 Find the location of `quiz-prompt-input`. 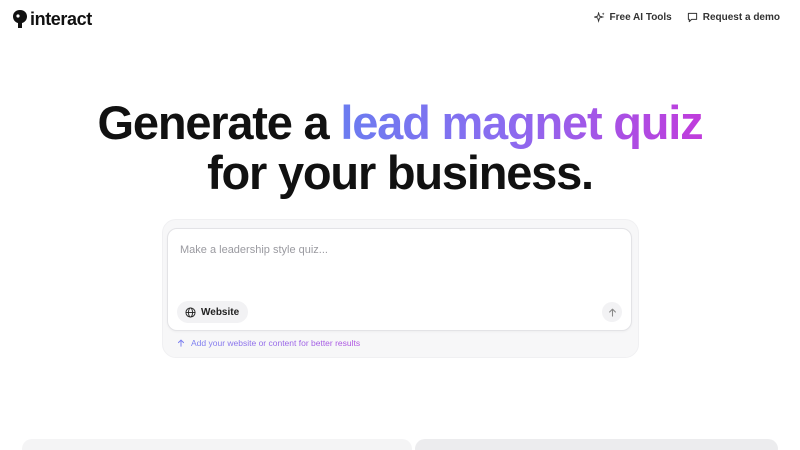

quiz-prompt-input is located at coordinates (400, 250).